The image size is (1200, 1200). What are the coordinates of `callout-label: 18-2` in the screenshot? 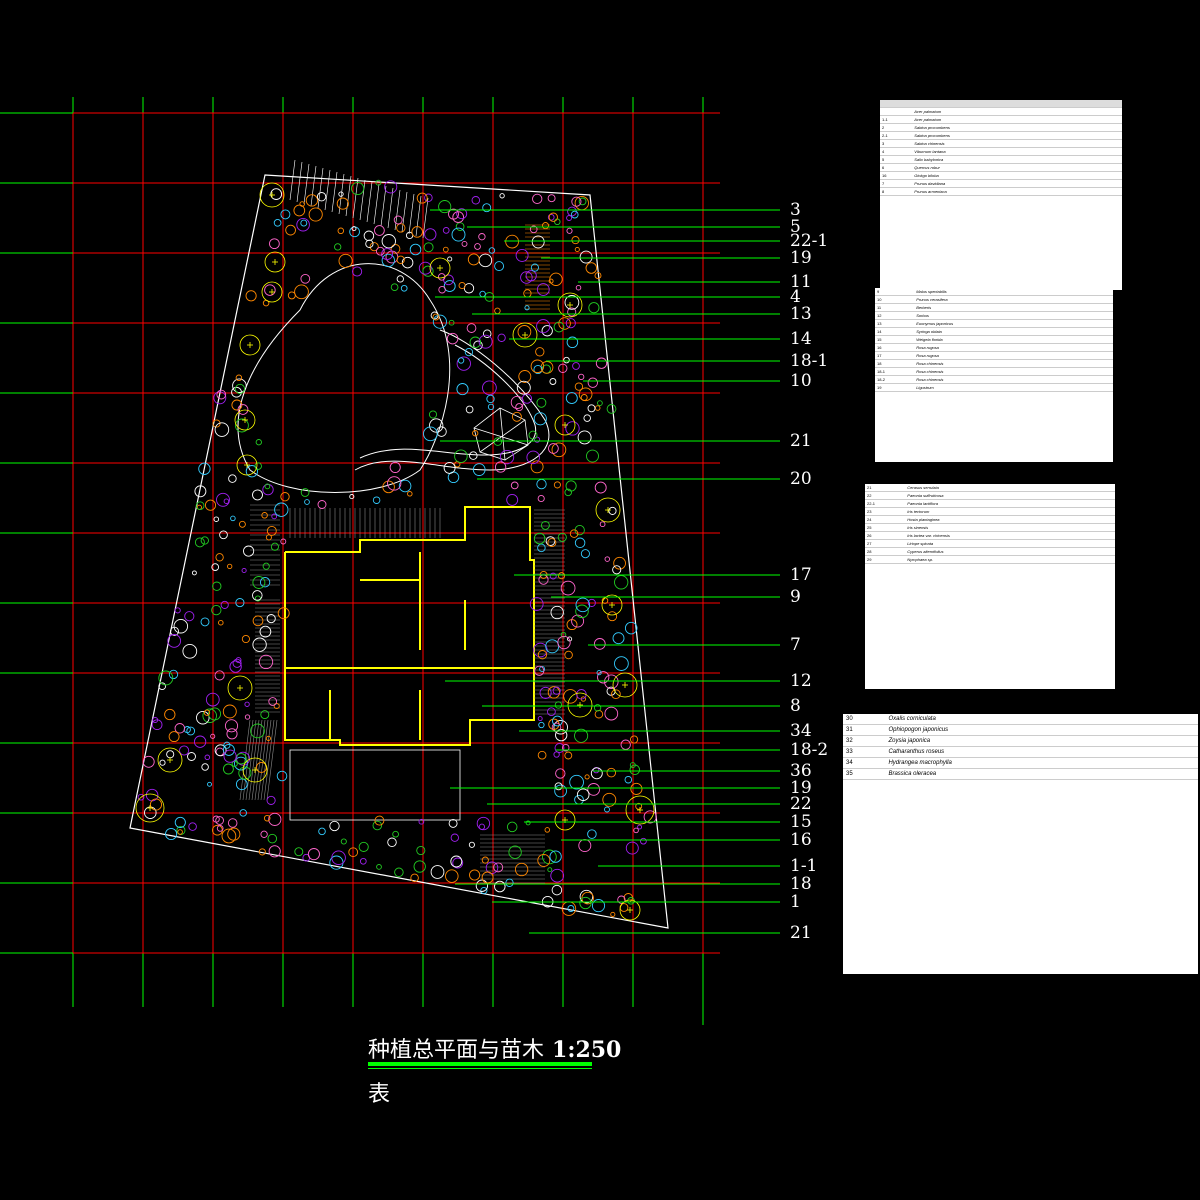 It's located at (809, 750).